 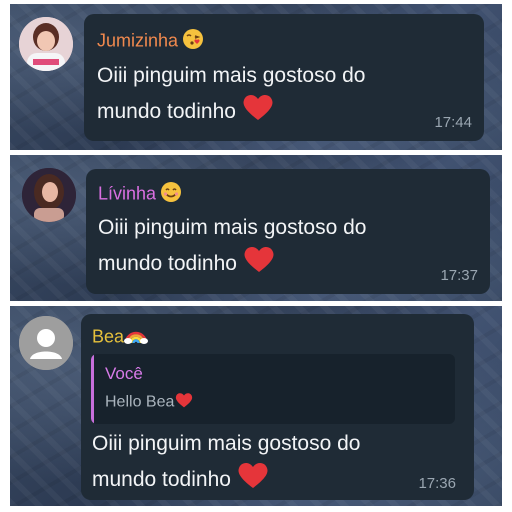 I want to click on reply-author: Você, so click(x=124, y=373).